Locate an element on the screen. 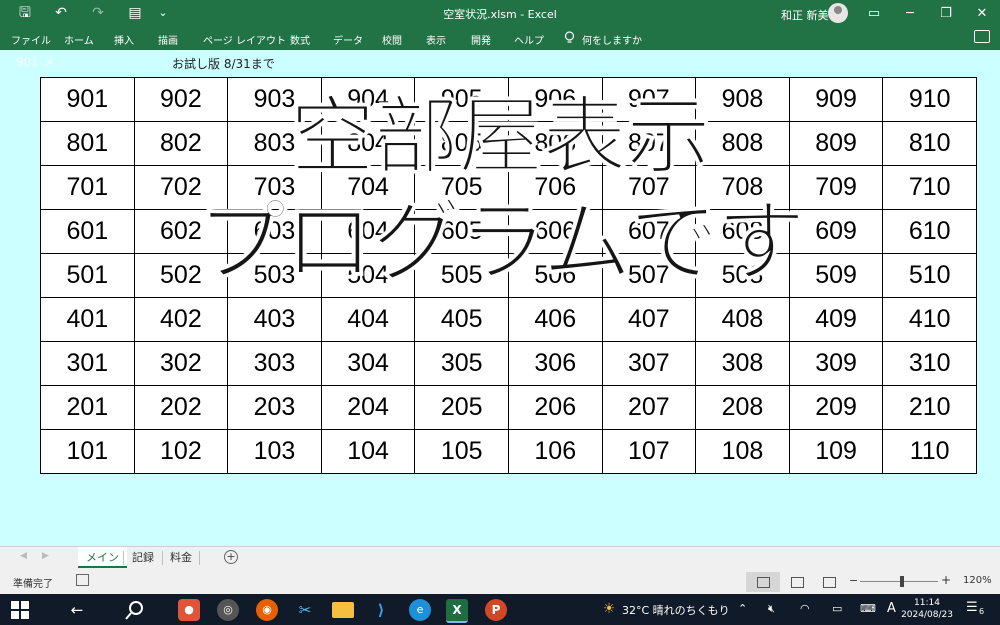  room-cell: 609 is located at coordinates (836, 231).